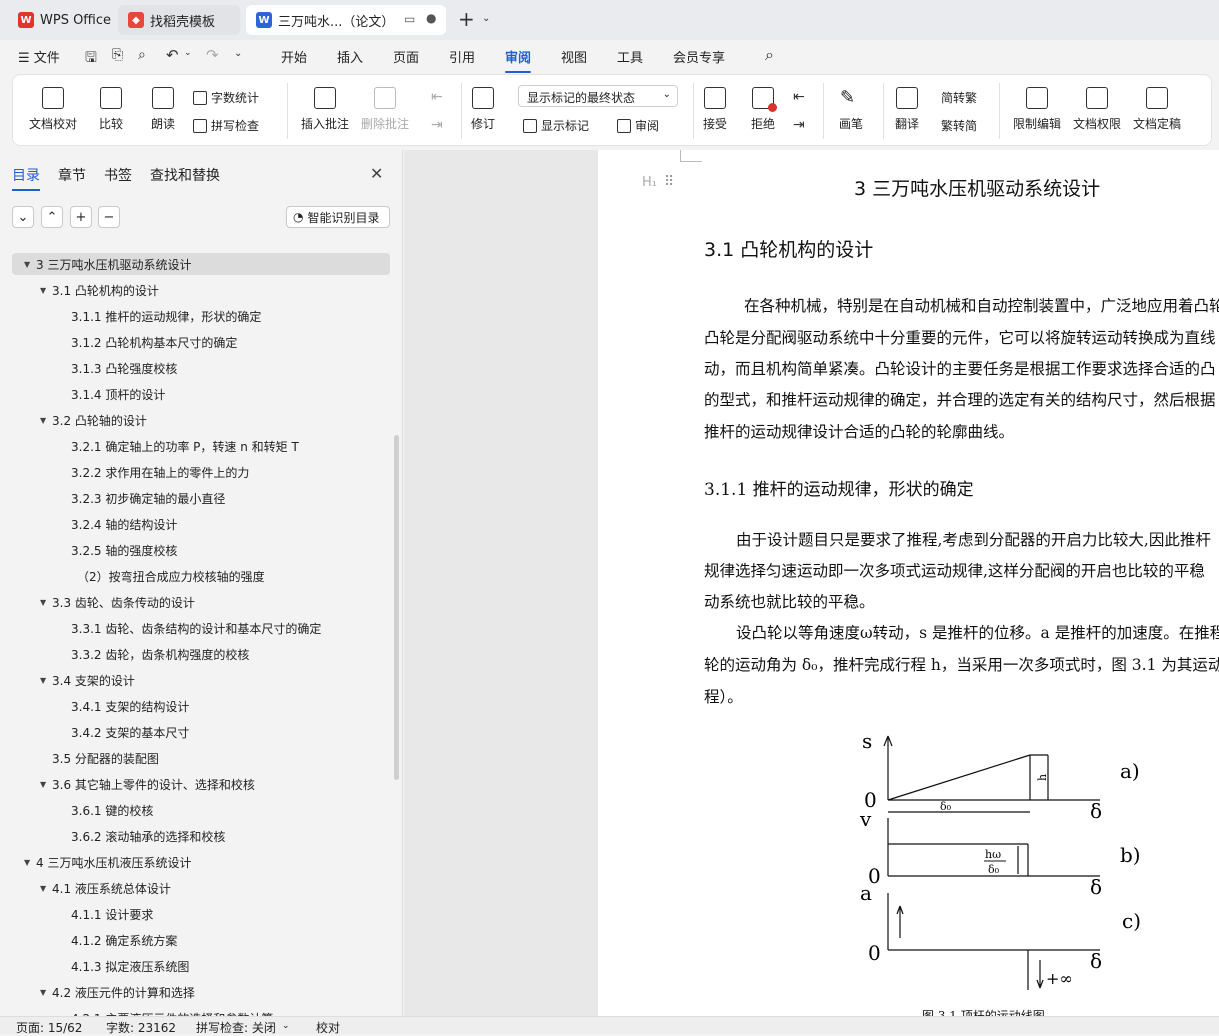  What do you see at coordinates (64, 20) in the screenshot?
I see `tab-wps-office: W WPS Office` at bounding box center [64, 20].